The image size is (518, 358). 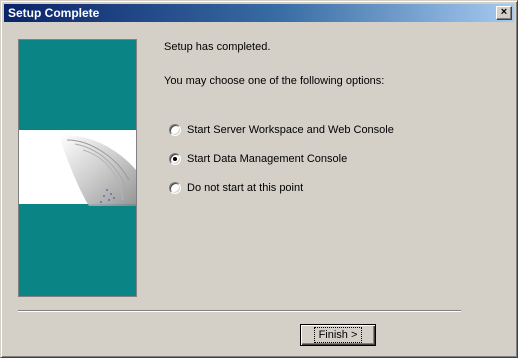 I want to click on option-do-not-start: Do not start at this point, so click(x=236, y=188).